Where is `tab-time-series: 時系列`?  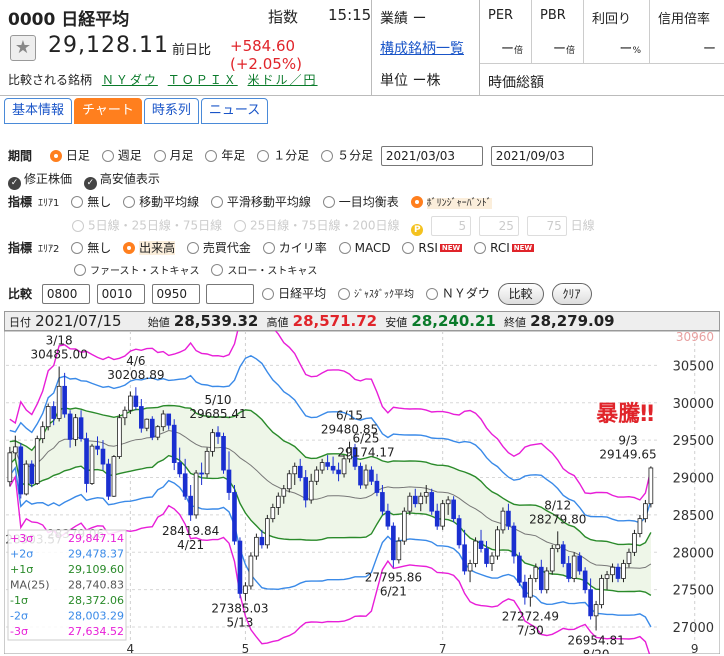
tab-time-series: 時系列 is located at coordinates (171, 111).